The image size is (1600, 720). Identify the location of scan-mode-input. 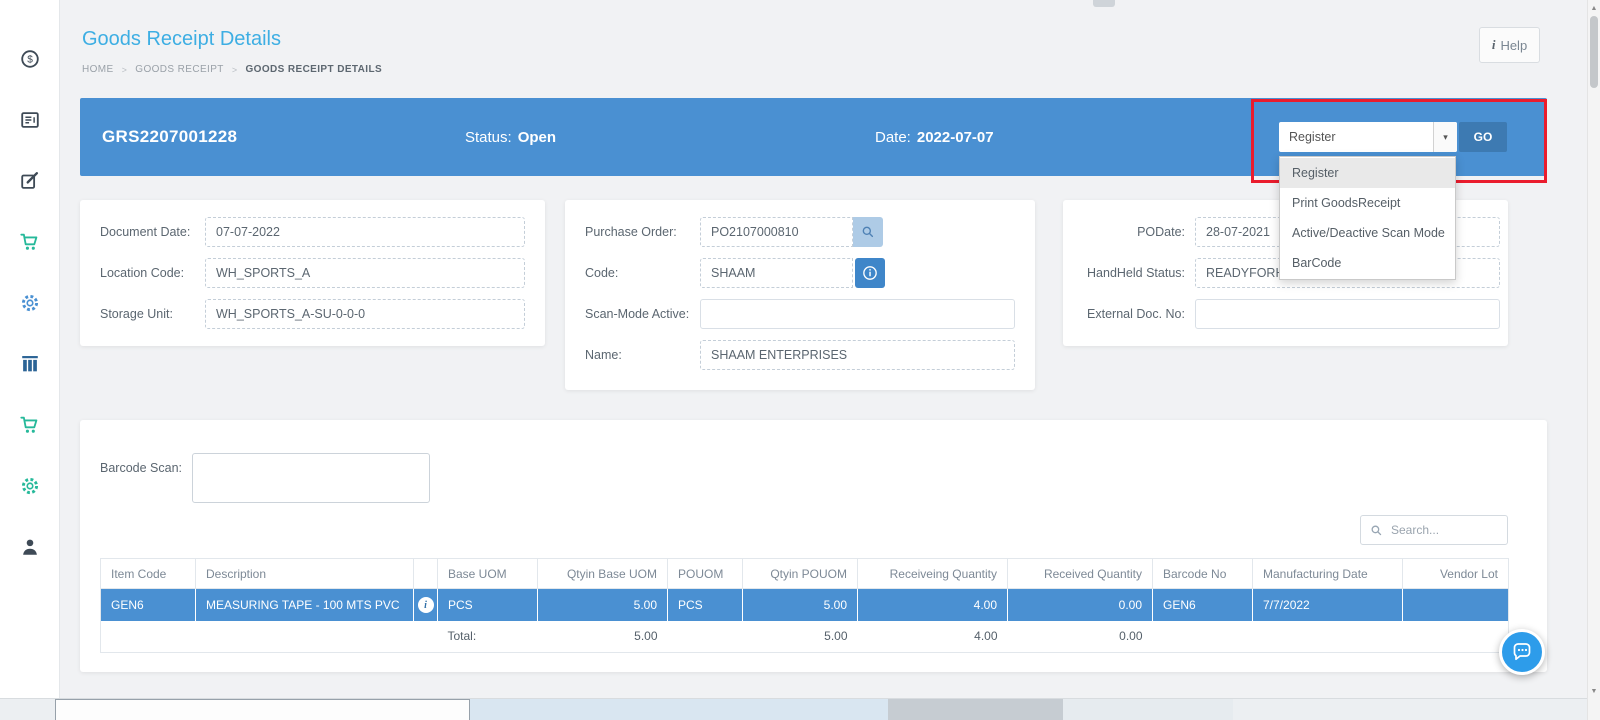
(857, 314).